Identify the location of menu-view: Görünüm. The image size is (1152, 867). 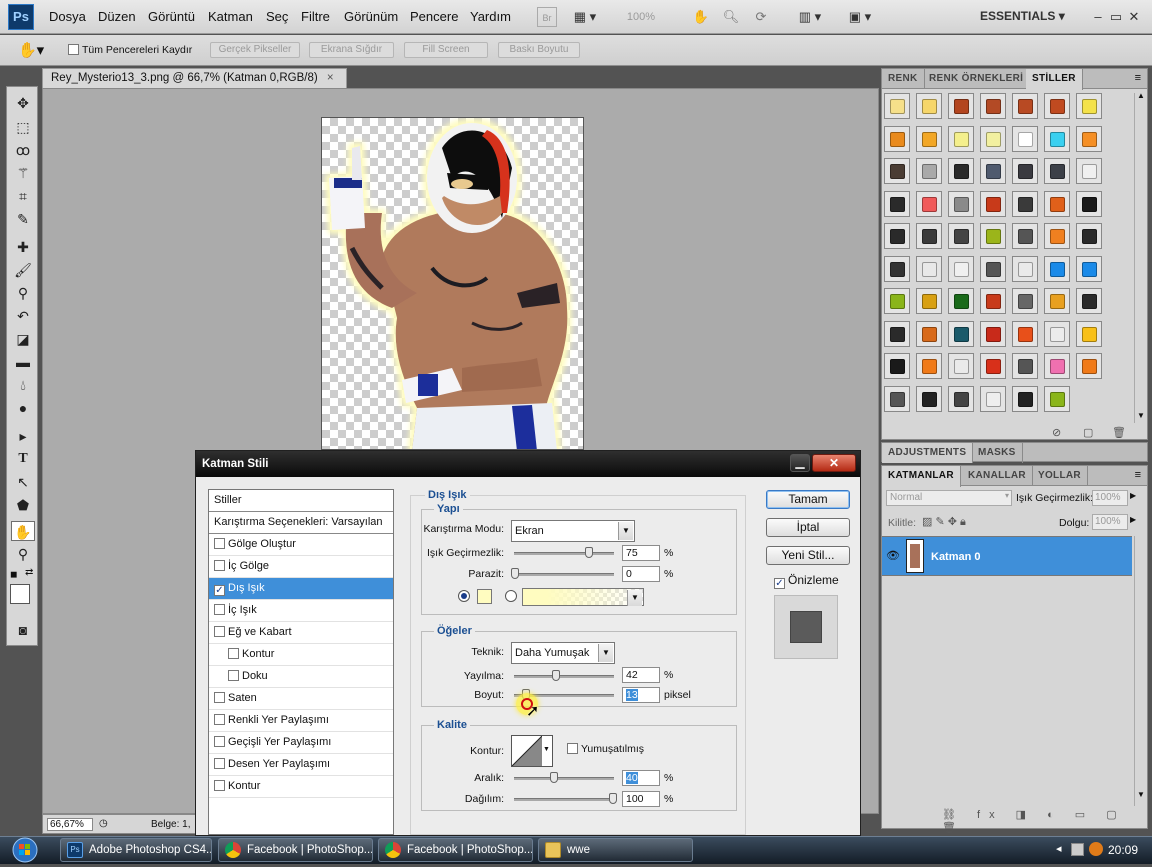
(371, 16).